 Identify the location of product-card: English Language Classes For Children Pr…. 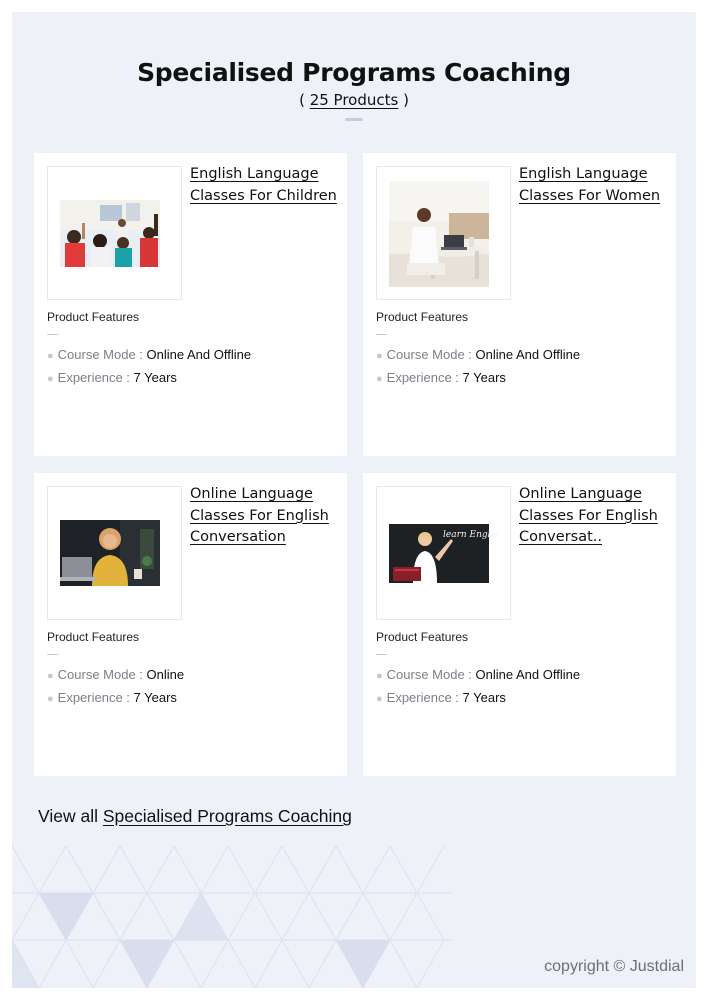
(190, 304).